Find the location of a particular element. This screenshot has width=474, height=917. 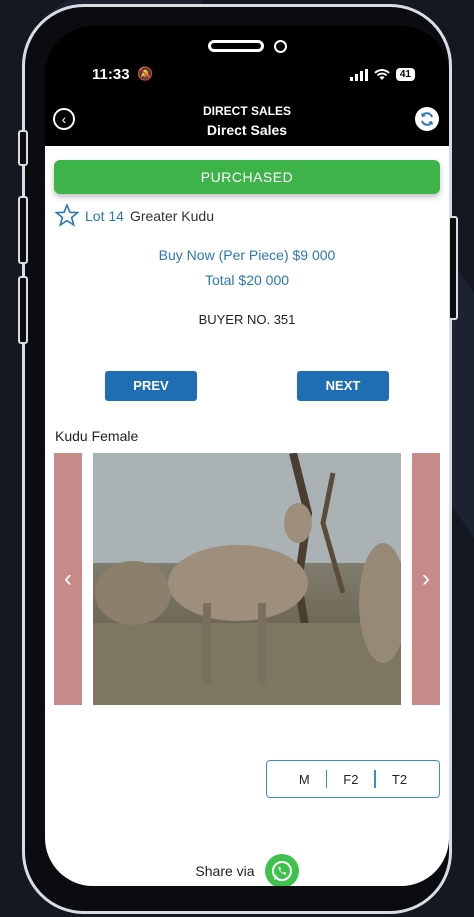

animal-tags: M F2 T2 is located at coordinates (353, 779).